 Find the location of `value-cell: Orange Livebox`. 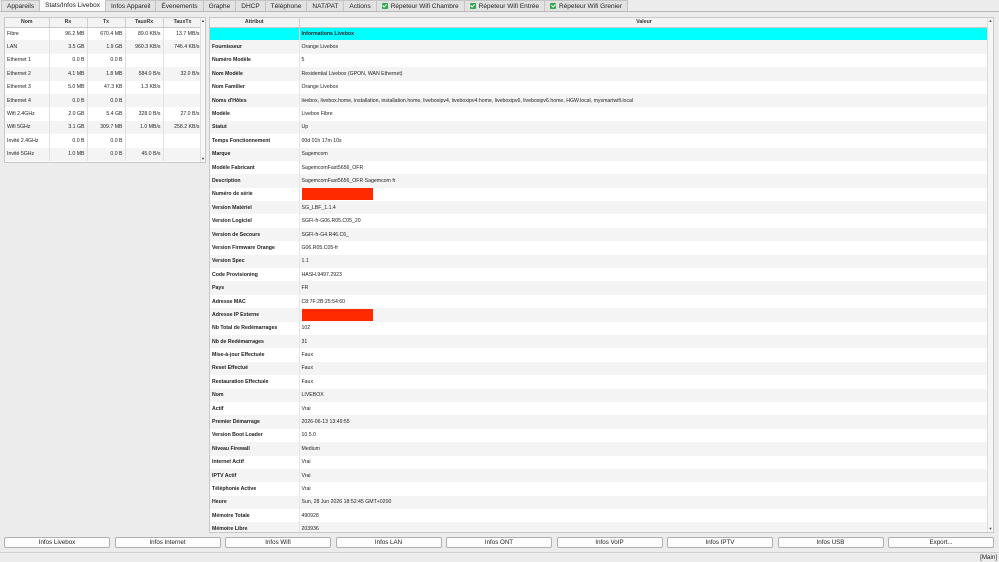

value-cell: Orange Livebox is located at coordinates (320, 87).